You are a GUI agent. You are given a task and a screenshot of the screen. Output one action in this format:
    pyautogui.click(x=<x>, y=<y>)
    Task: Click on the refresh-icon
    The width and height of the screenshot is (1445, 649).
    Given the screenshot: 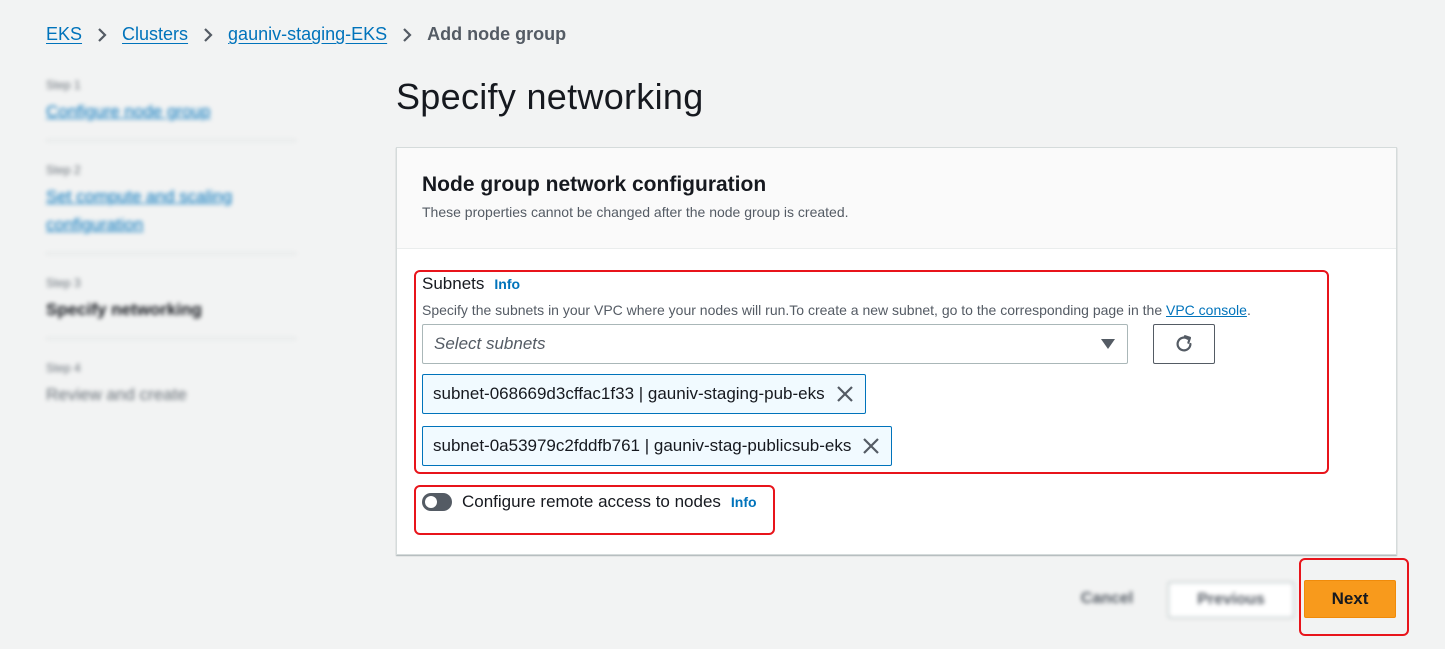 What is the action you would take?
    pyautogui.click(x=1184, y=344)
    